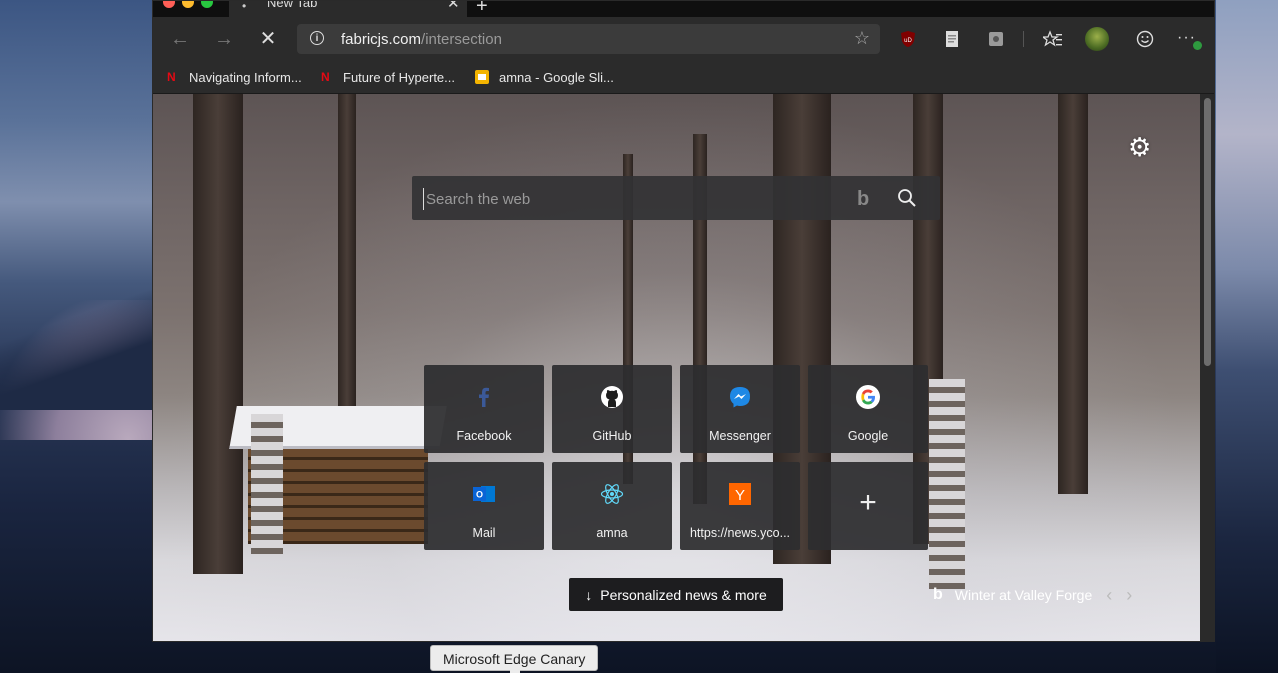  What do you see at coordinates (180, 39) in the screenshot?
I see `back-button: ←` at bounding box center [180, 39].